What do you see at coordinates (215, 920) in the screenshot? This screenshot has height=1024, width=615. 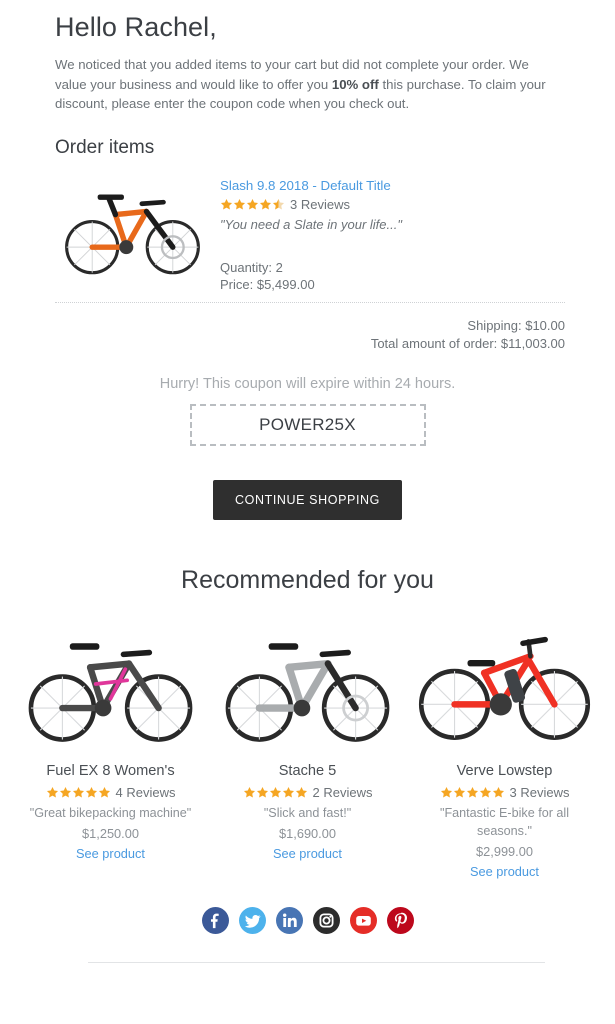 I see `facebook-icon` at bounding box center [215, 920].